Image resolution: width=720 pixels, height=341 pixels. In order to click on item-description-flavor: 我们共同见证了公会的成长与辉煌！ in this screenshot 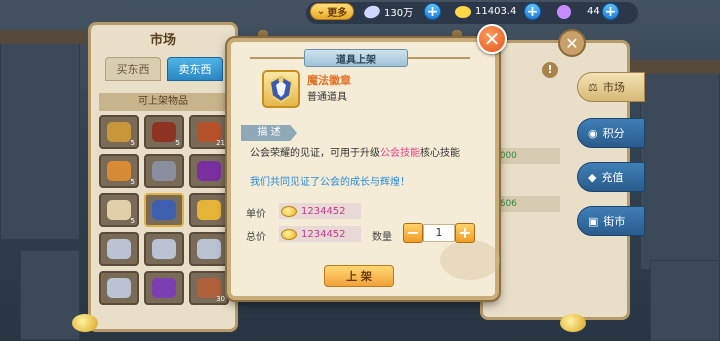, I will do `click(330, 182)`.